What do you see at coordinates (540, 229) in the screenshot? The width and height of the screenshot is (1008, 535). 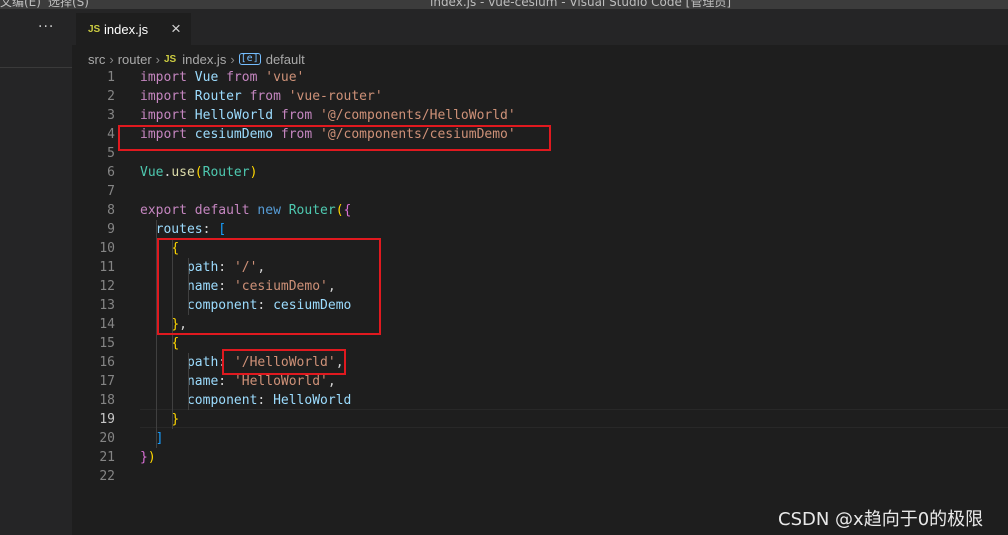 I see `code-line: 9 routes: [` at bounding box center [540, 229].